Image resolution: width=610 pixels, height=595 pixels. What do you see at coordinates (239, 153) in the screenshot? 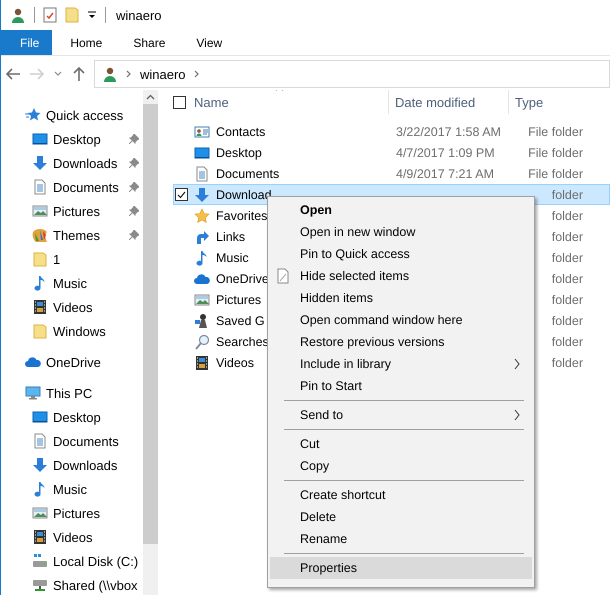
I see `file-name: Desktop` at bounding box center [239, 153].